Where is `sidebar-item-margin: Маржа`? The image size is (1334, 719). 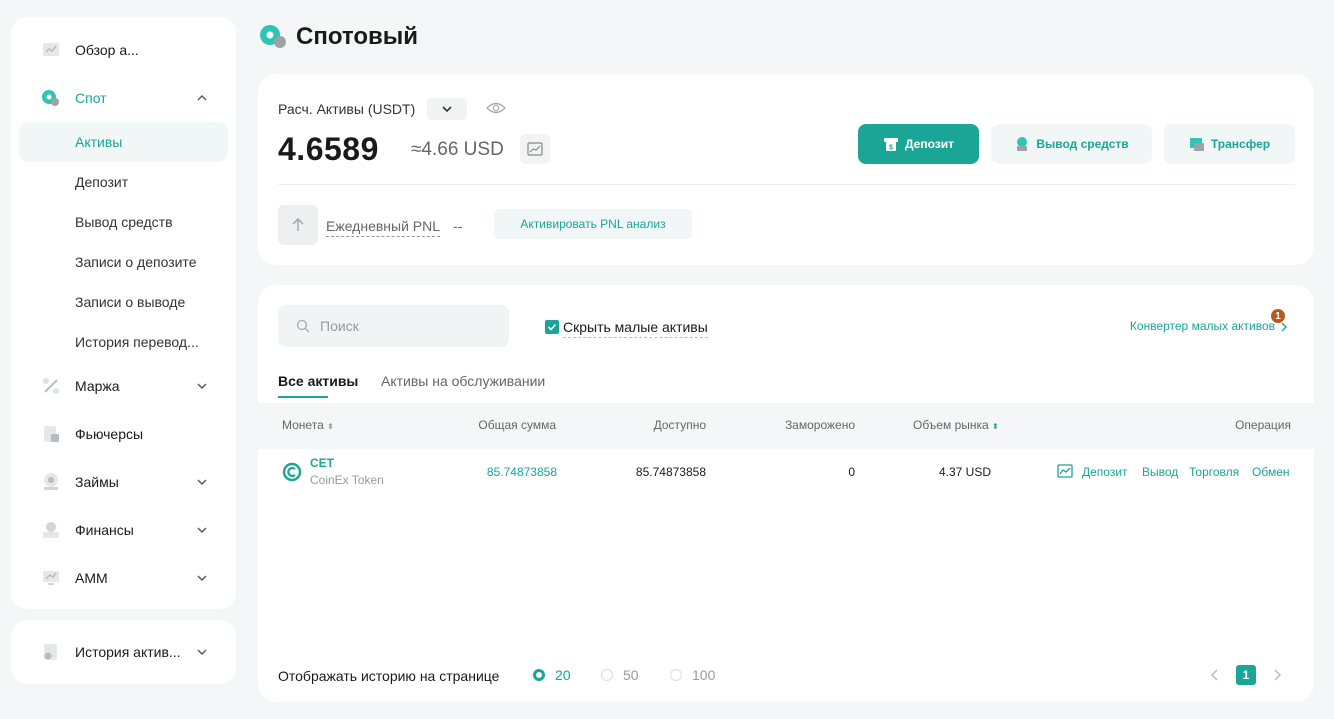 sidebar-item-margin: Маржа is located at coordinates (123, 386).